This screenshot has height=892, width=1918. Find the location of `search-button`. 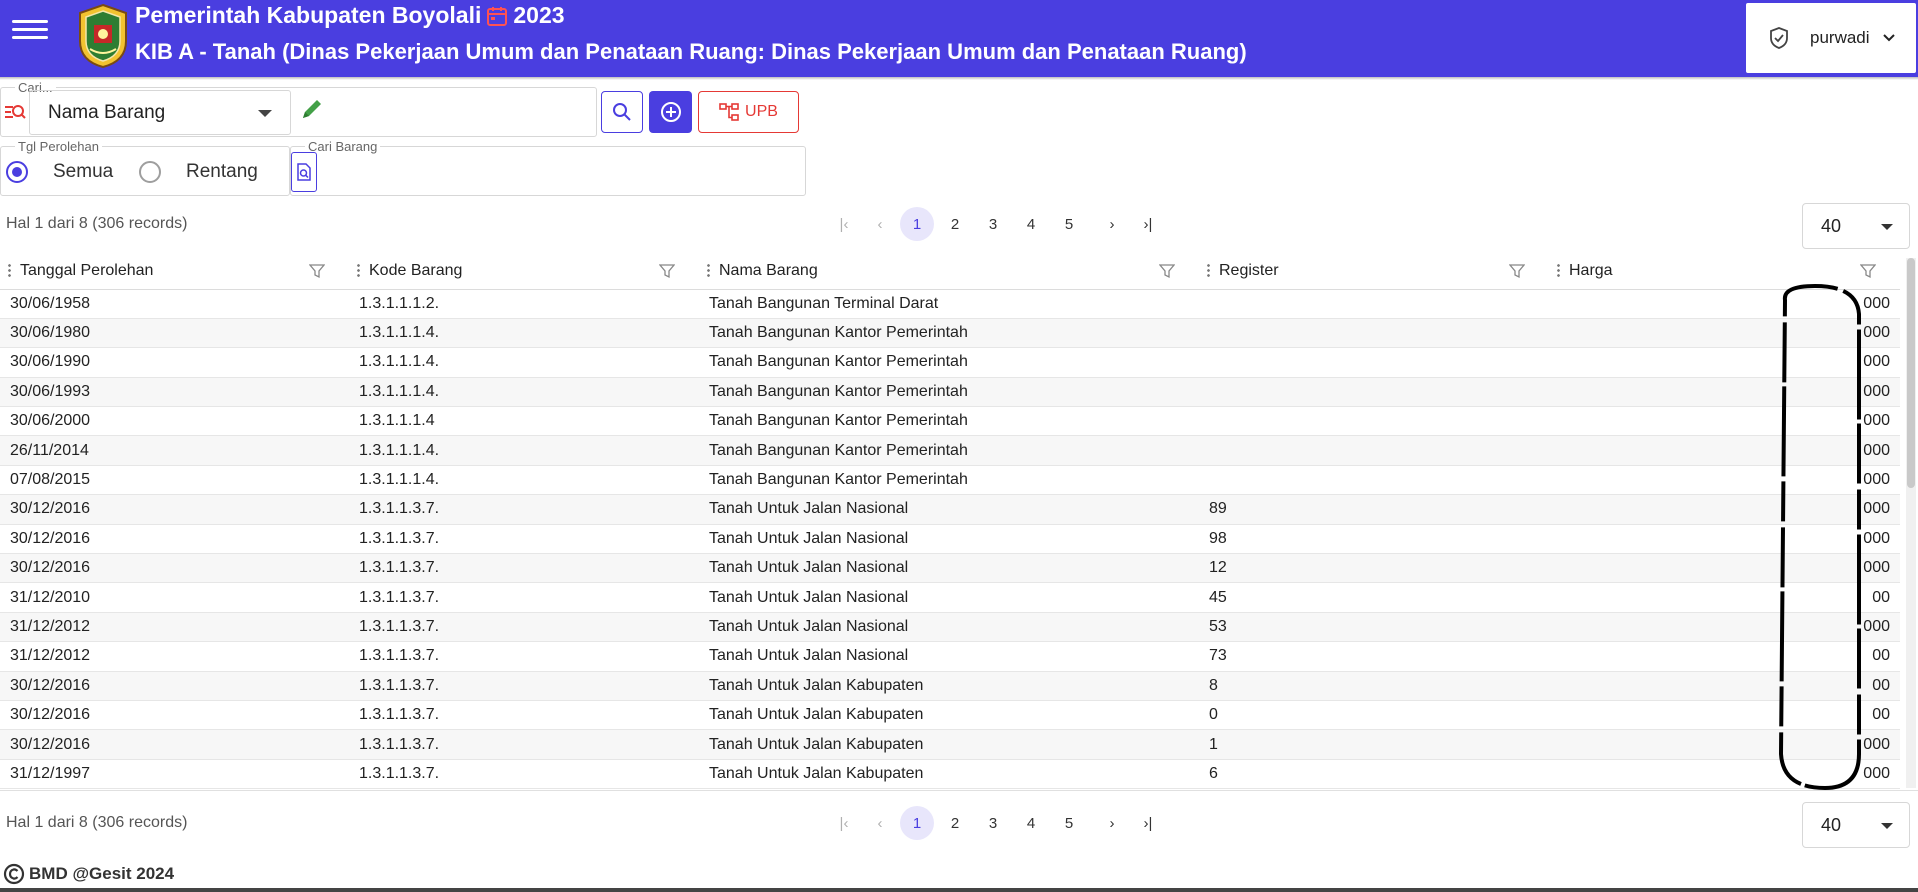

search-button is located at coordinates (622, 112).